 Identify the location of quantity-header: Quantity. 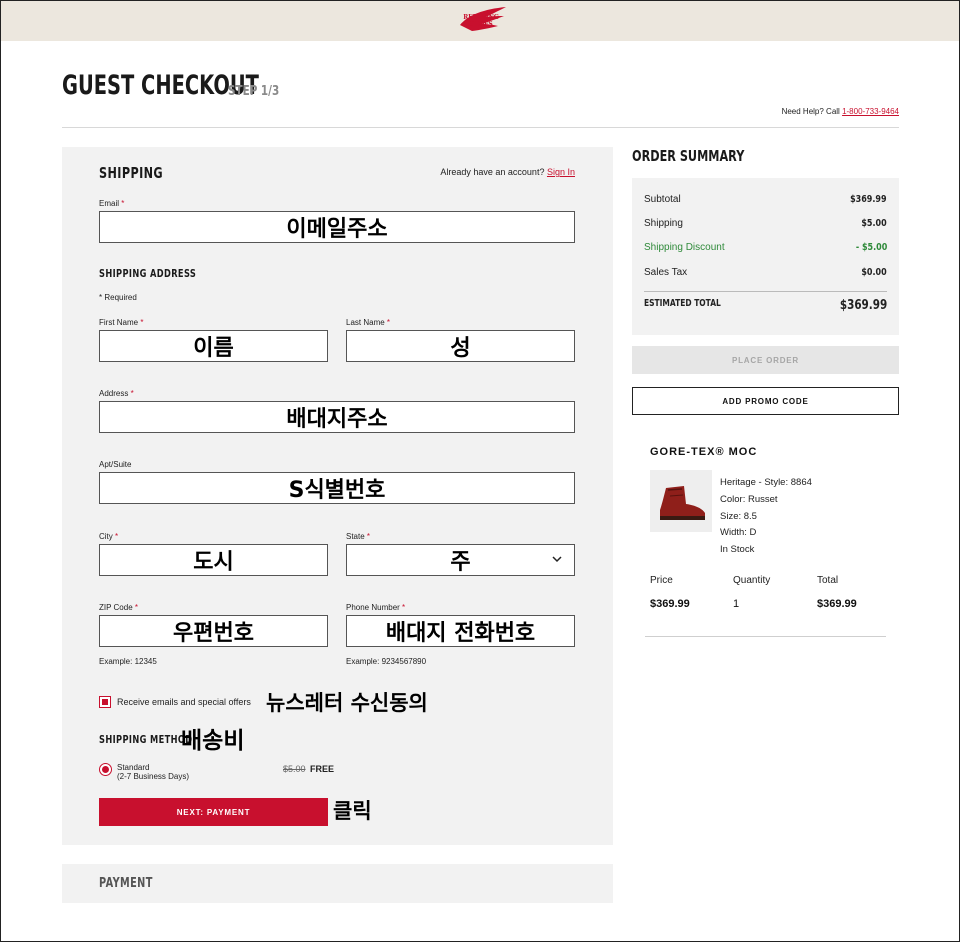
(752, 580).